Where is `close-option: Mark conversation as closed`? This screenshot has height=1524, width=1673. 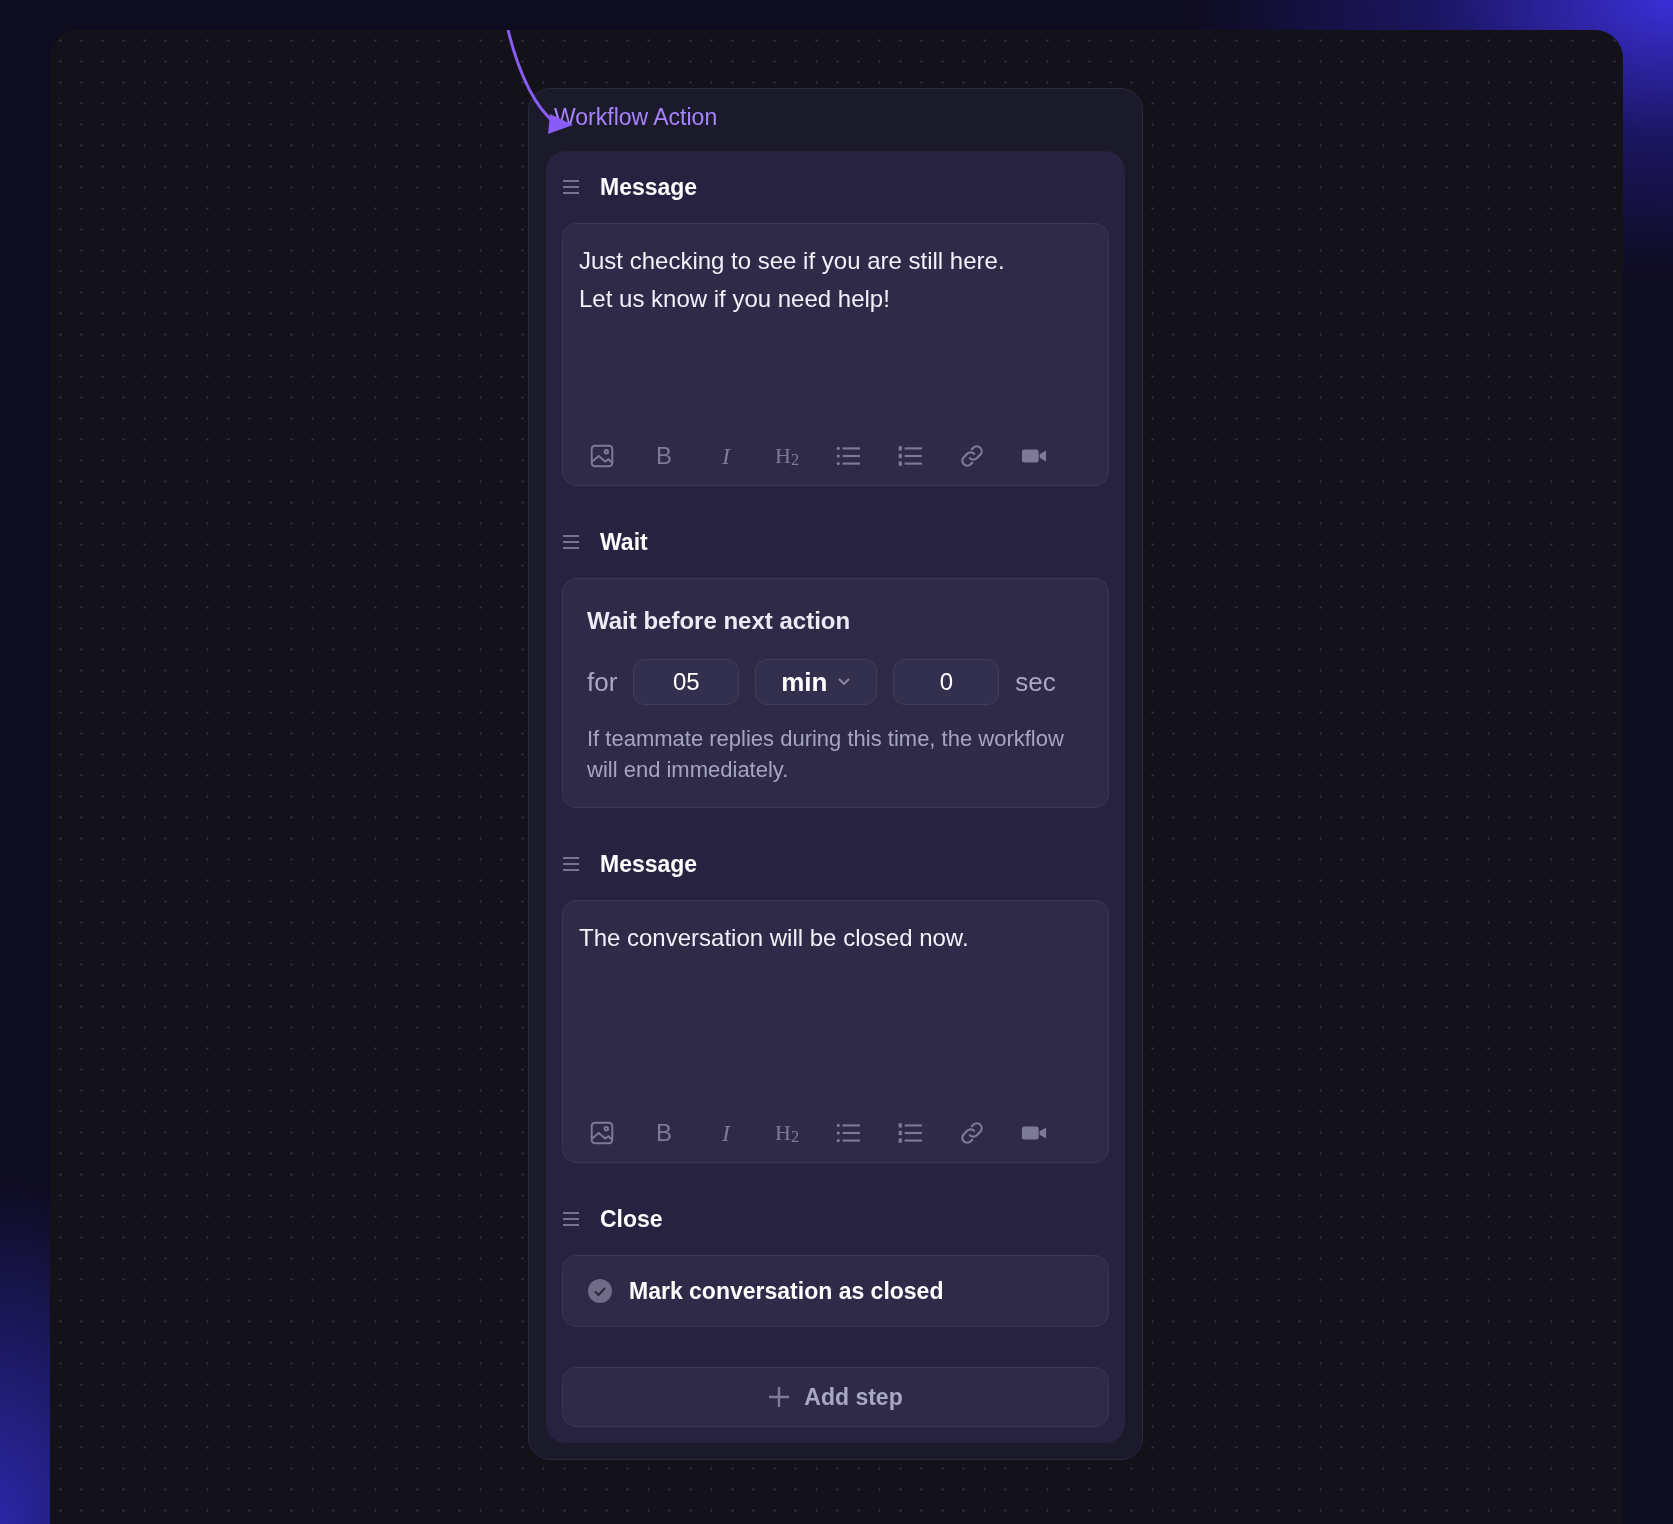
close-option: Mark conversation as closed is located at coordinates (835, 1291).